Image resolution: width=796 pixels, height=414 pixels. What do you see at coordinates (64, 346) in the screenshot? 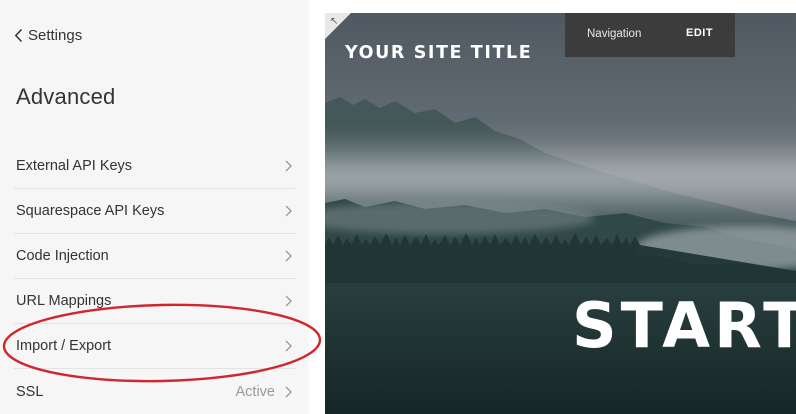
I see `menu-item-label: Import / Export` at bounding box center [64, 346].